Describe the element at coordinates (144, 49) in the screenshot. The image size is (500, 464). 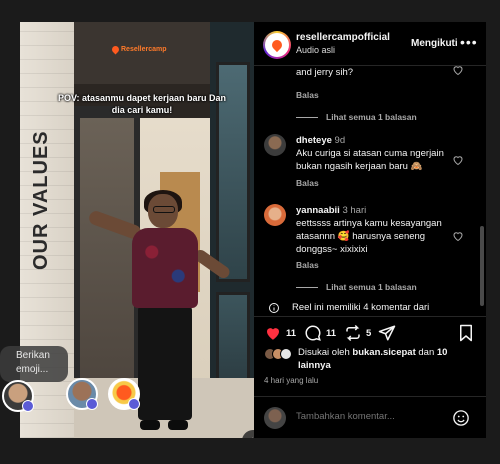
I see `video-logo-text: Resellercamp` at that location.